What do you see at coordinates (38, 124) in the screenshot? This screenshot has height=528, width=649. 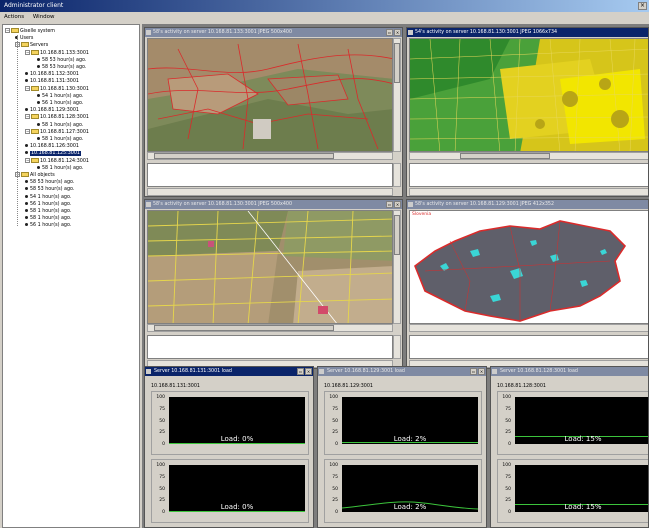 I see `object-bullet-icon` at bounding box center [38, 124].